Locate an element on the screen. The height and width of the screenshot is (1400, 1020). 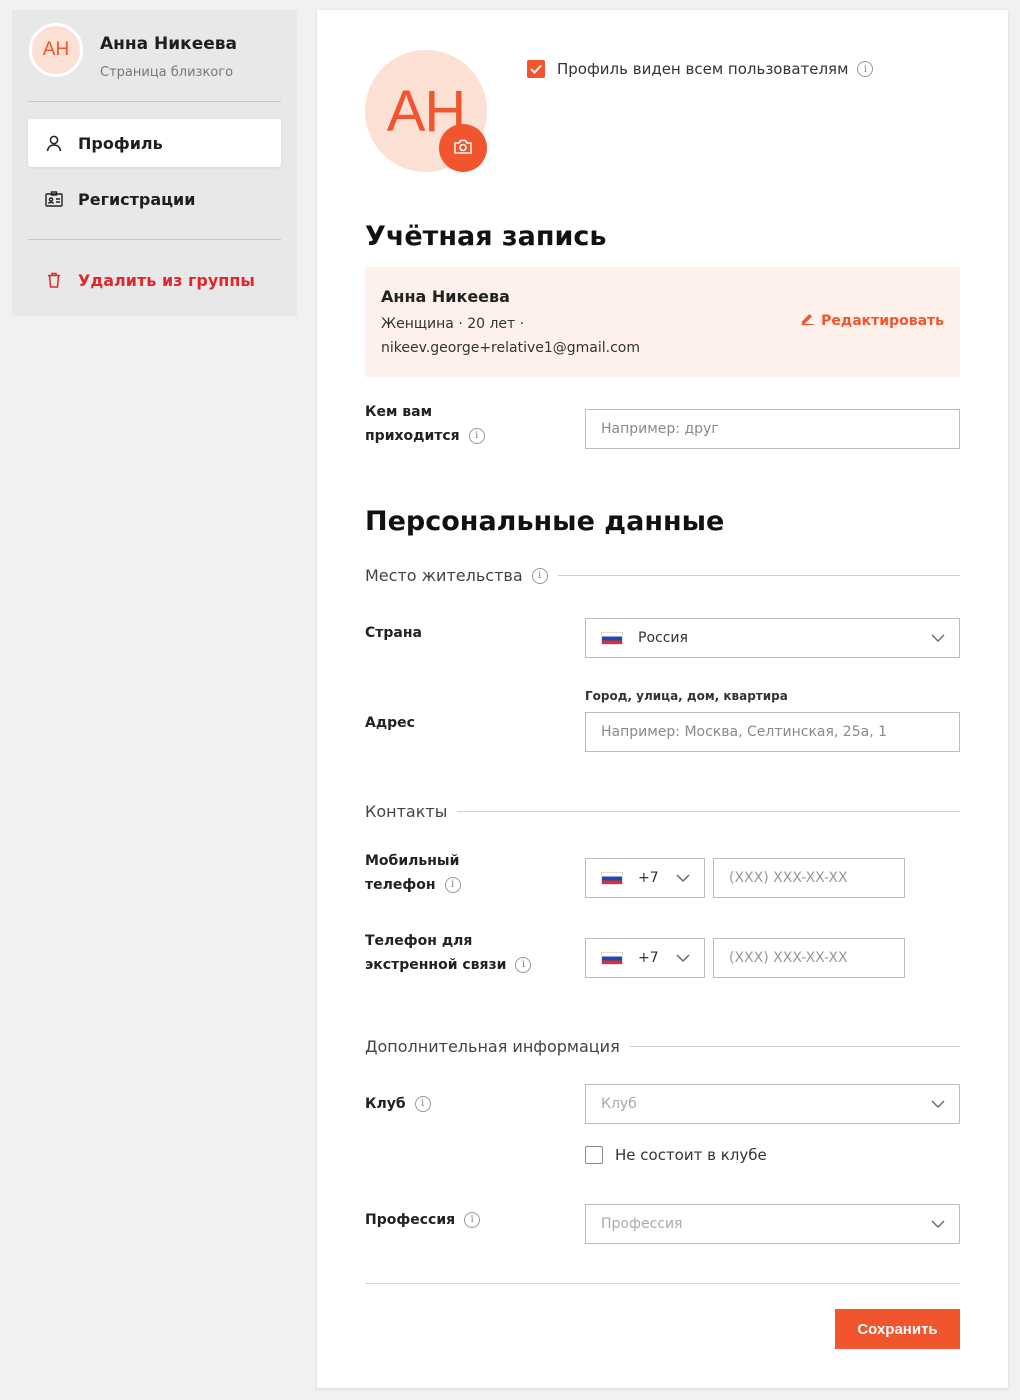
delete-label: Удалить из группы is located at coordinates (166, 280).